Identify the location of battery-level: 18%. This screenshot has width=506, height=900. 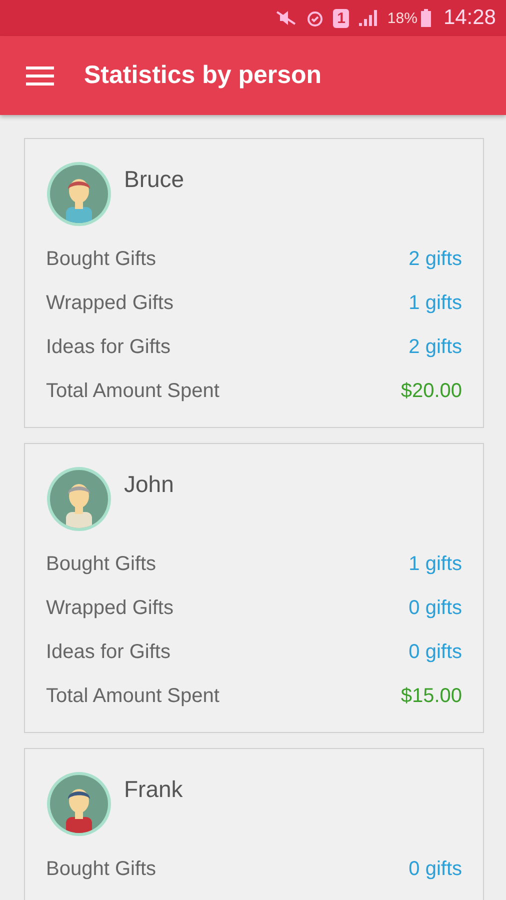
(402, 18).